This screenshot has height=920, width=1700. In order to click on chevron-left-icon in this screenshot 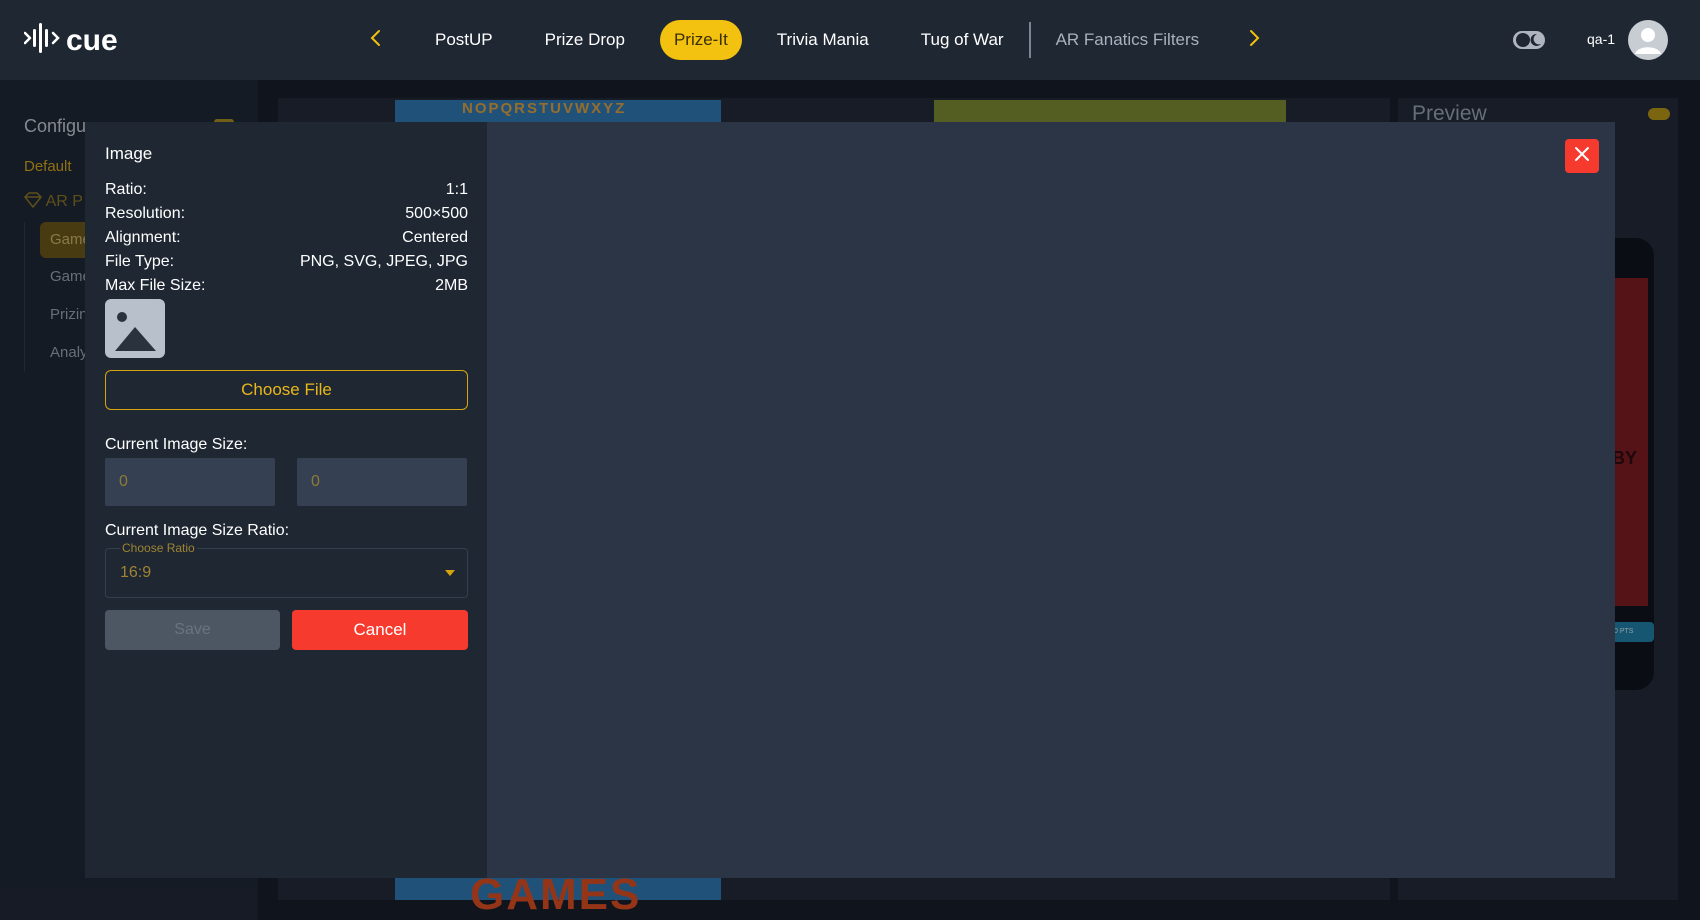, I will do `click(376, 40)`.